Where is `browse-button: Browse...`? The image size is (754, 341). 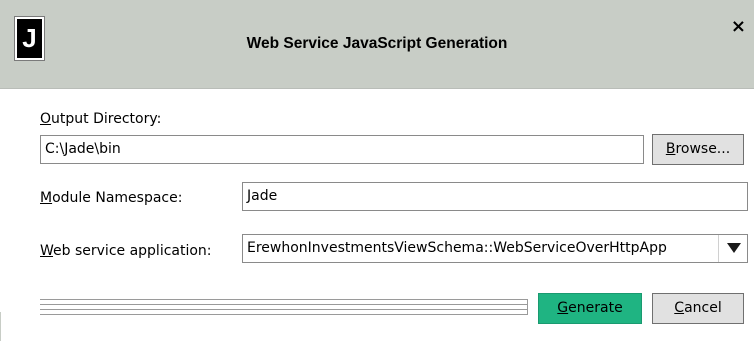 browse-button: Browse... is located at coordinates (698, 149).